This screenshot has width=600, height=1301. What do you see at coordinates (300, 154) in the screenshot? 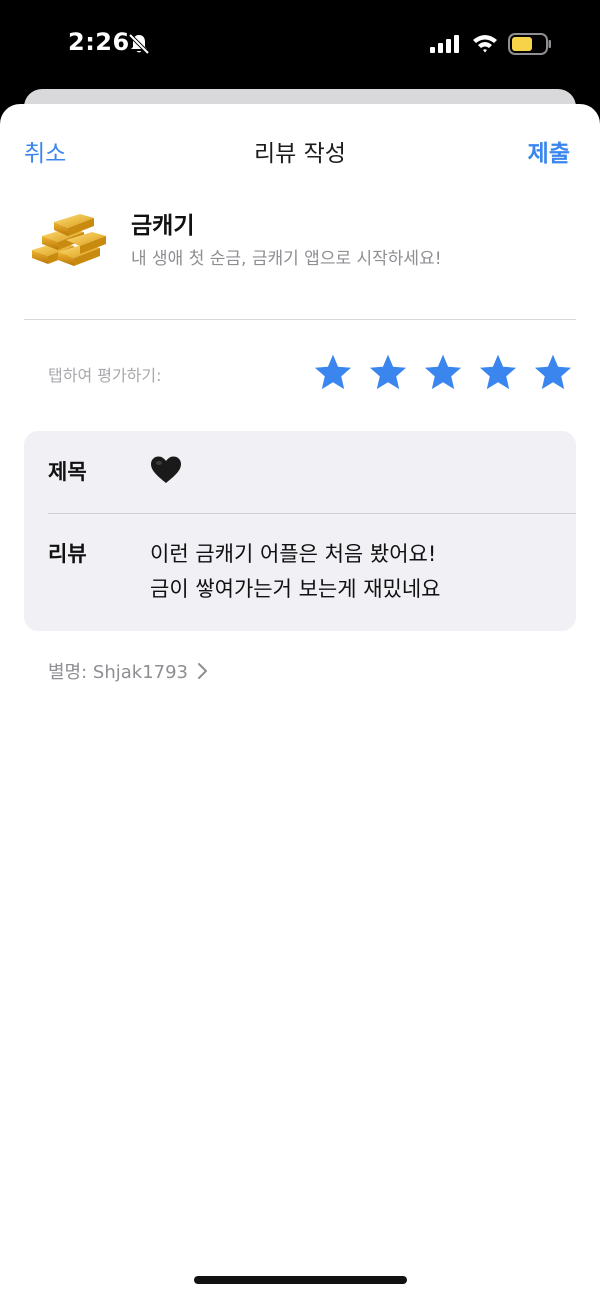
I see `page-title: 리뷰 작성` at bounding box center [300, 154].